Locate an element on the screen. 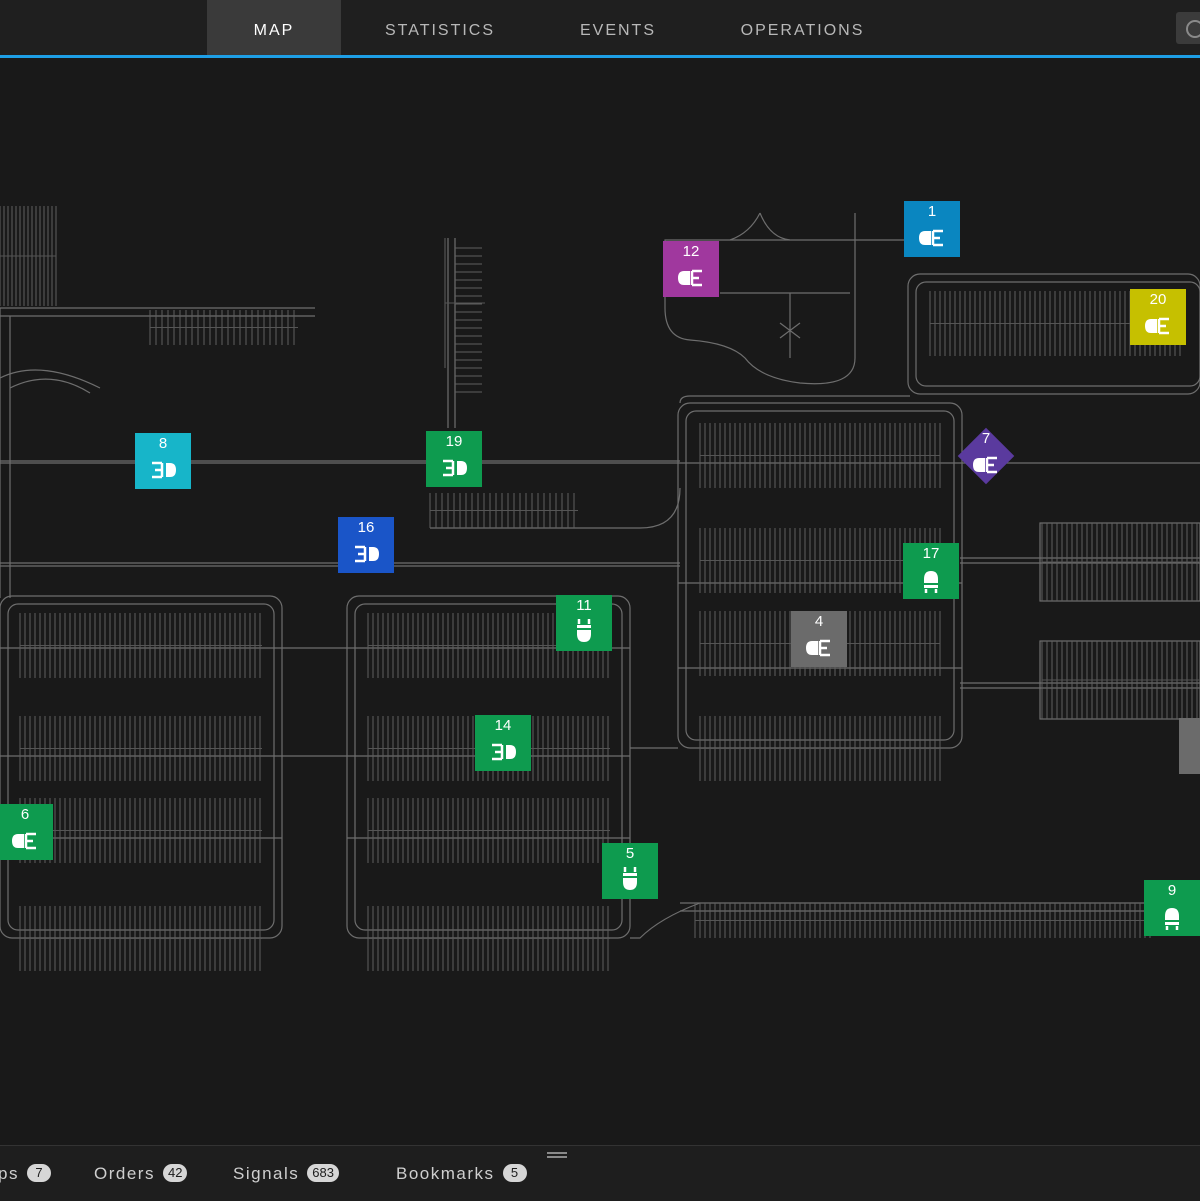 The height and width of the screenshot is (1201, 1200). vehicle-number: 11 is located at coordinates (584, 605).